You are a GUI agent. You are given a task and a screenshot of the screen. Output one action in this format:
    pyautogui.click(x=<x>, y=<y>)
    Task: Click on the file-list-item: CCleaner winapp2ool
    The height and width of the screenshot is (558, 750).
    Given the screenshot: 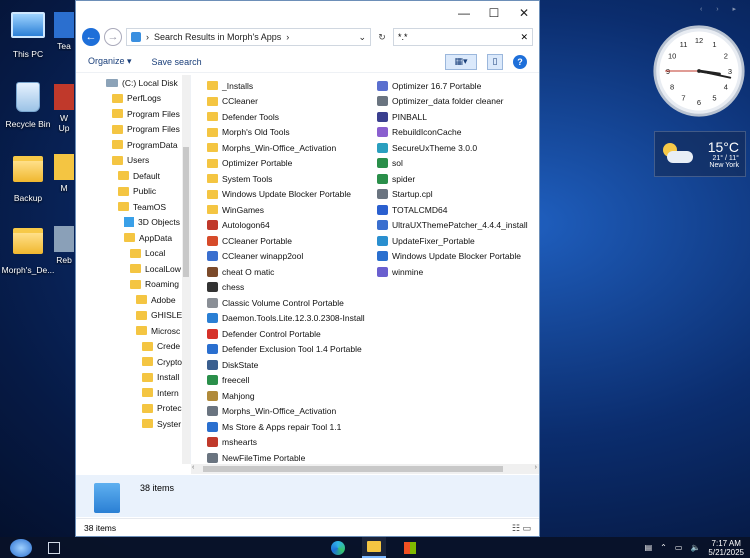 What is the action you would take?
    pyautogui.click(x=286, y=257)
    